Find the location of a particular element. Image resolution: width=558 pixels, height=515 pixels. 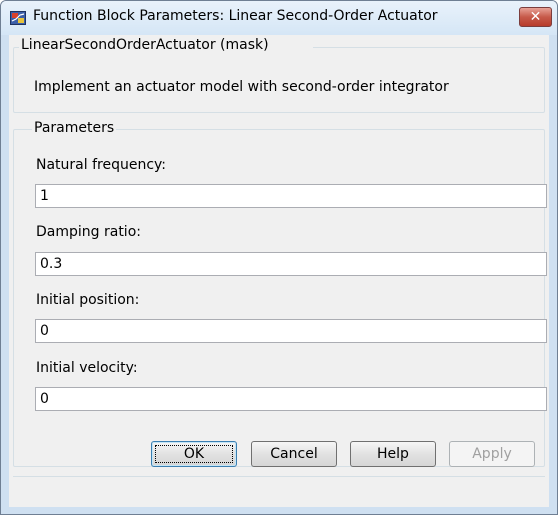

mask-group-title: LinearSecondOrderActuator (mask) is located at coordinates (166, 45).